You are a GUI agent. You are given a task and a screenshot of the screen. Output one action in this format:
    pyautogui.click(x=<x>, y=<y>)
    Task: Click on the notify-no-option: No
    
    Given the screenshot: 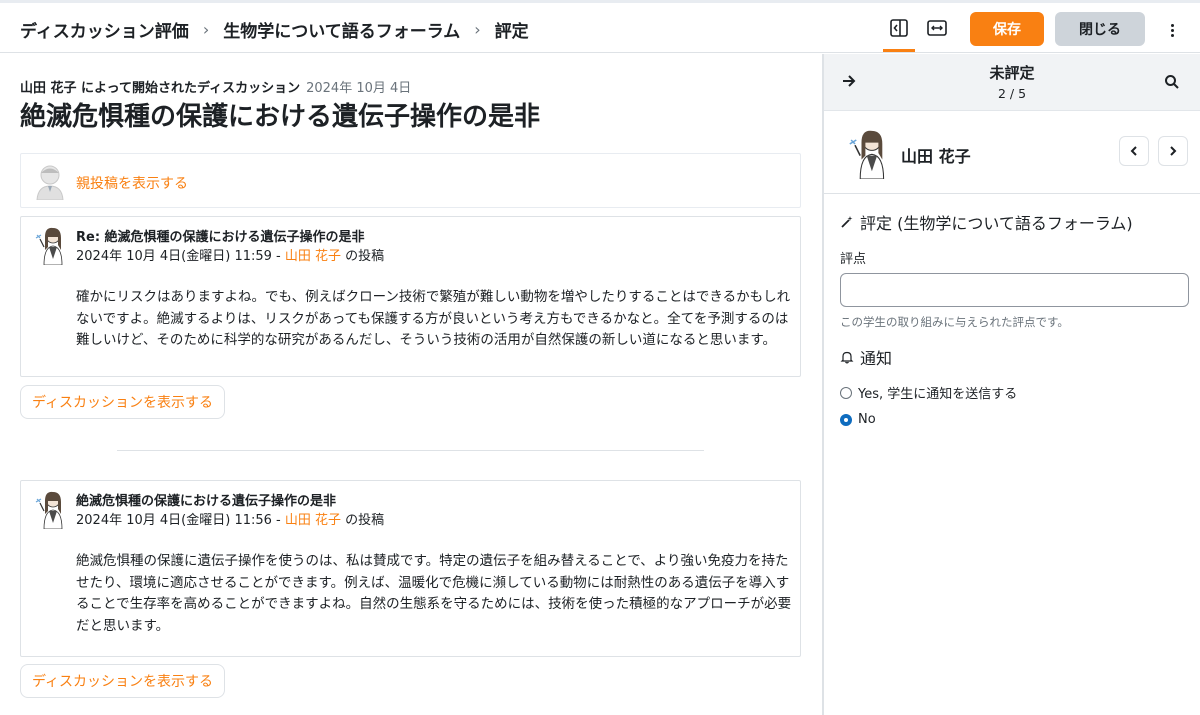 What is the action you would take?
    pyautogui.click(x=858, y=419)
    